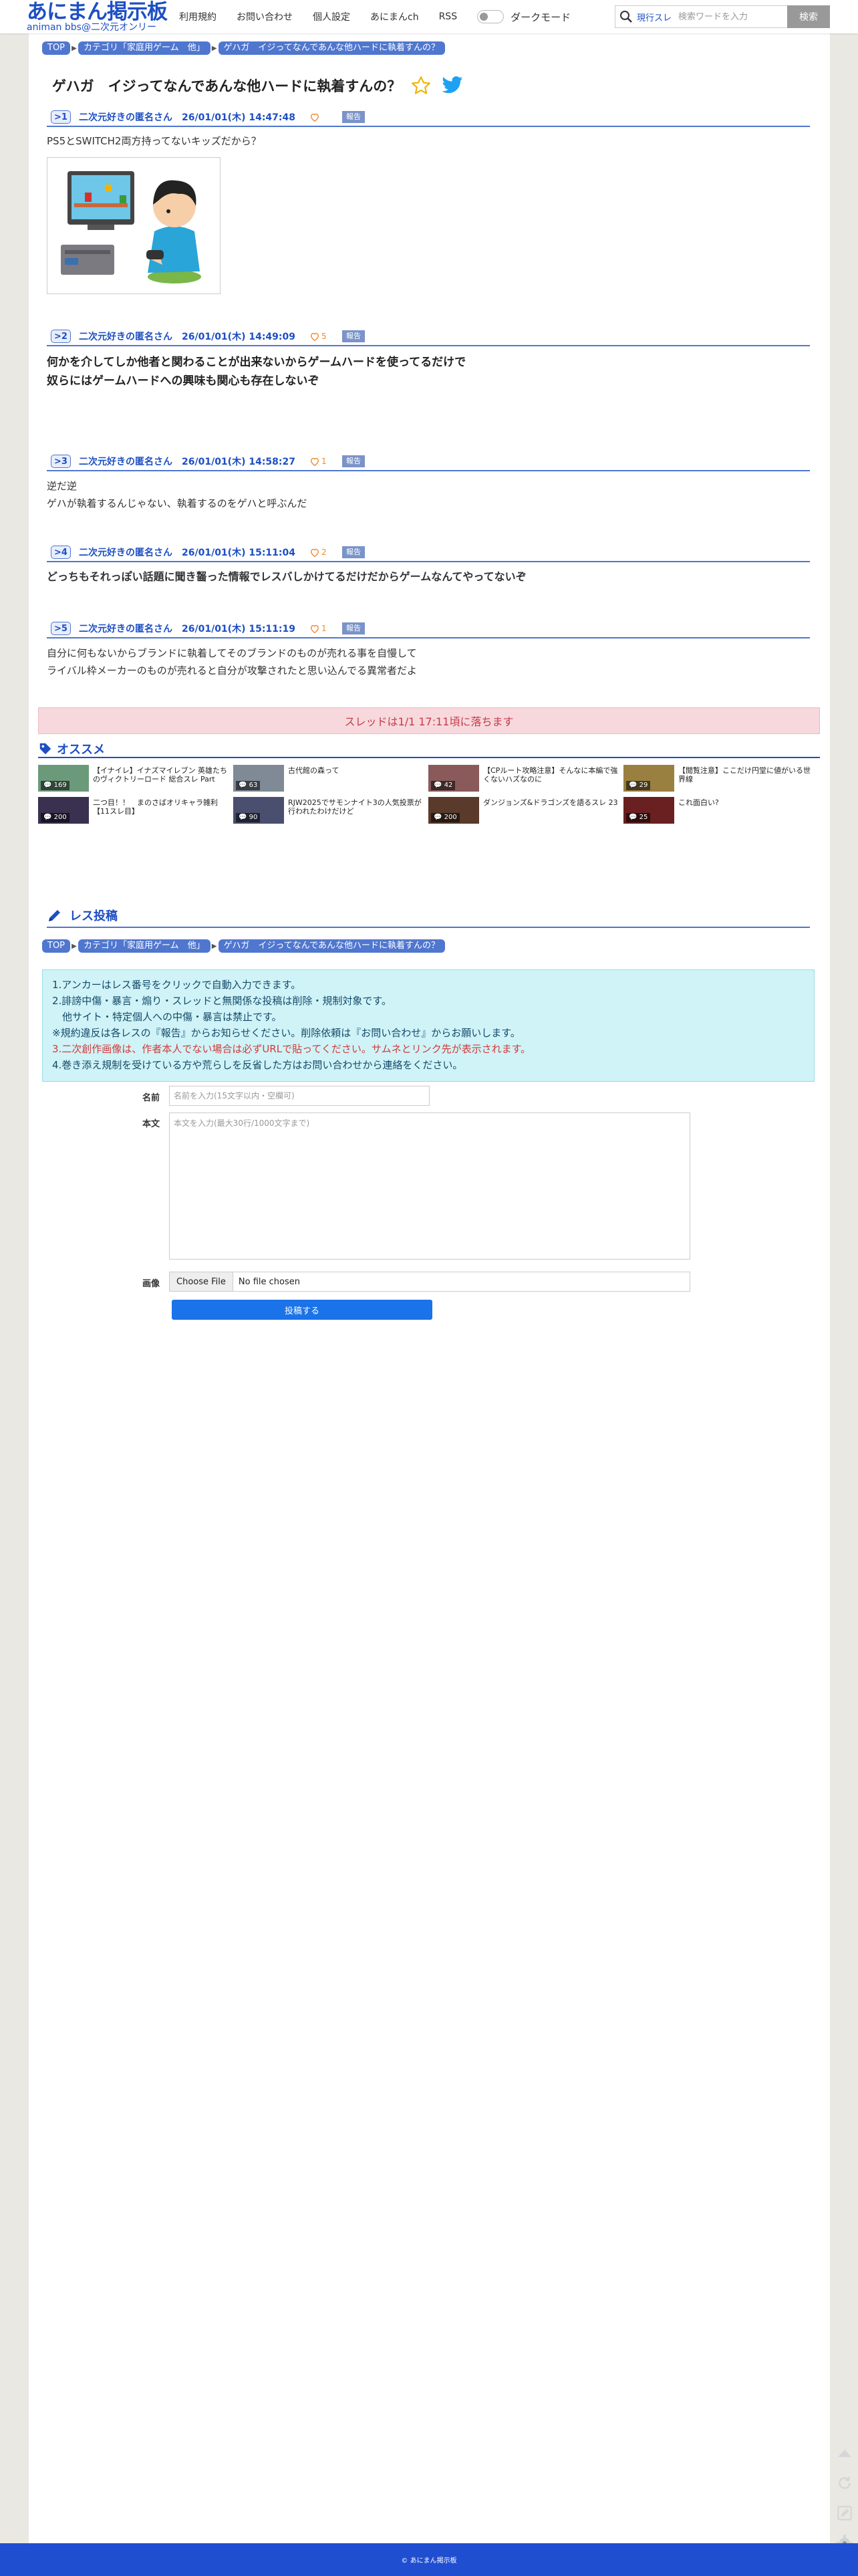  What do you see at coordinates (322, 552) in the screenshot?
I see `like-button: 2` at bounding box center [322, 552].